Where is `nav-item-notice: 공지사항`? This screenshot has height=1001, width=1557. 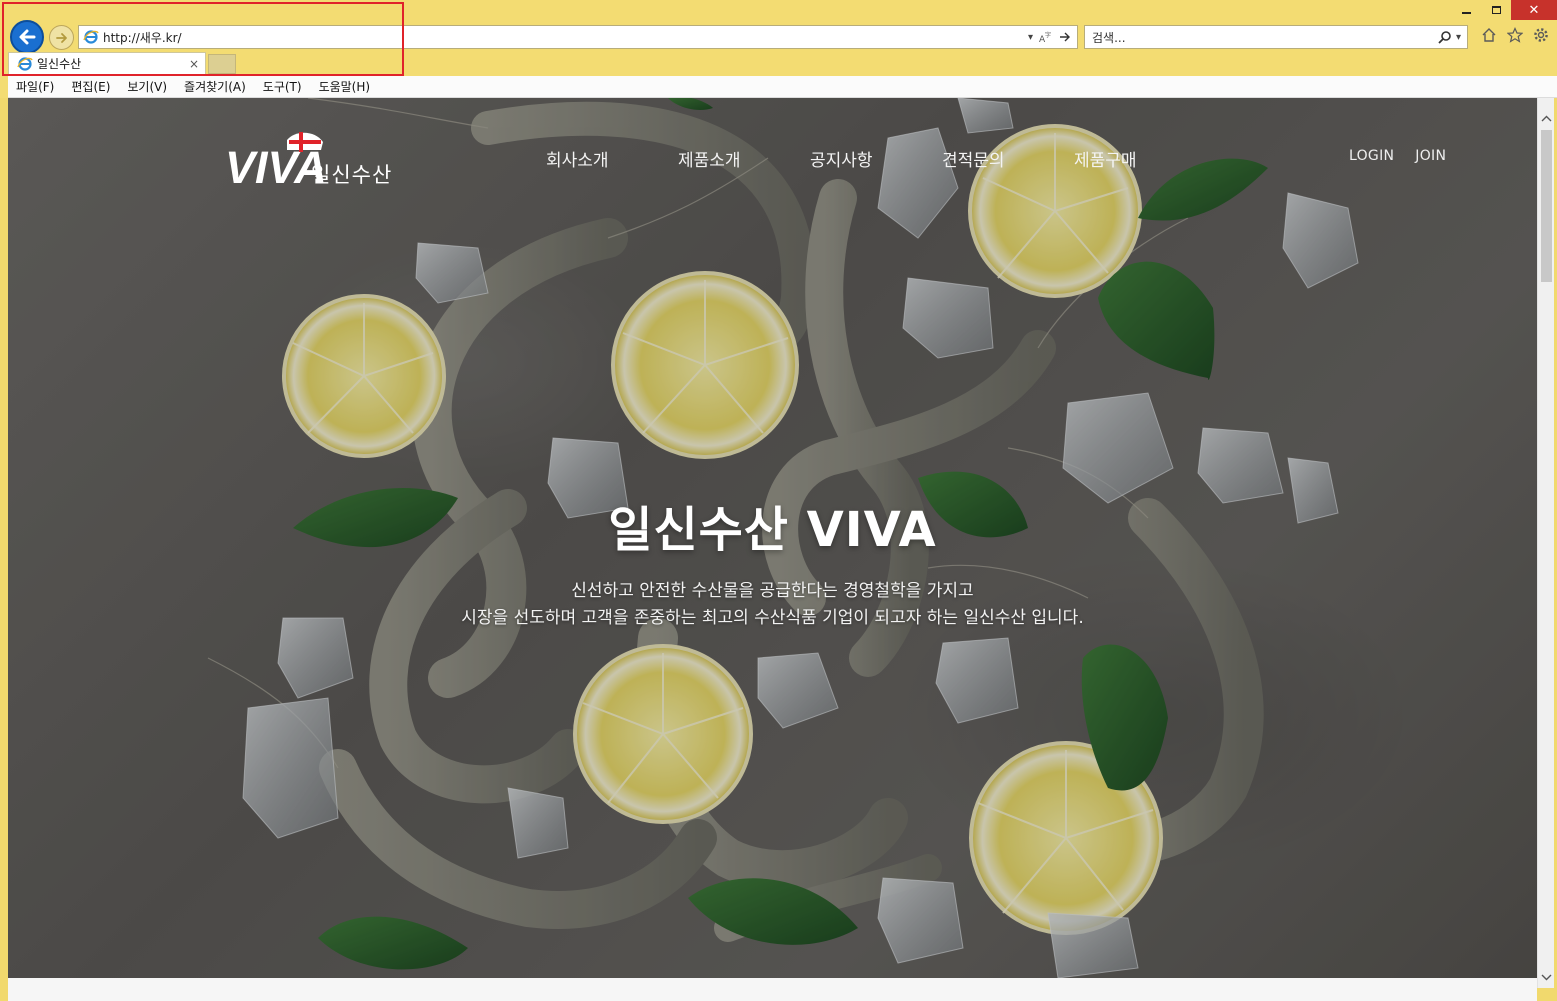
nav-item-notice: 공지사항 is located at coordinates (876, 158).